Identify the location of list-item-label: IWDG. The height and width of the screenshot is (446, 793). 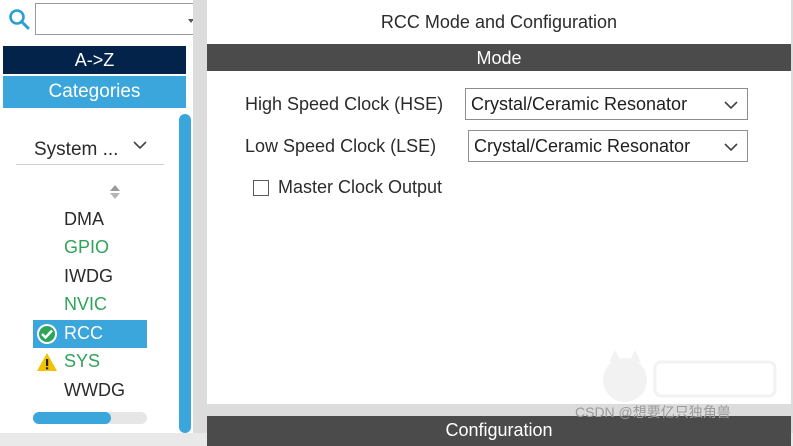
(88, 276).